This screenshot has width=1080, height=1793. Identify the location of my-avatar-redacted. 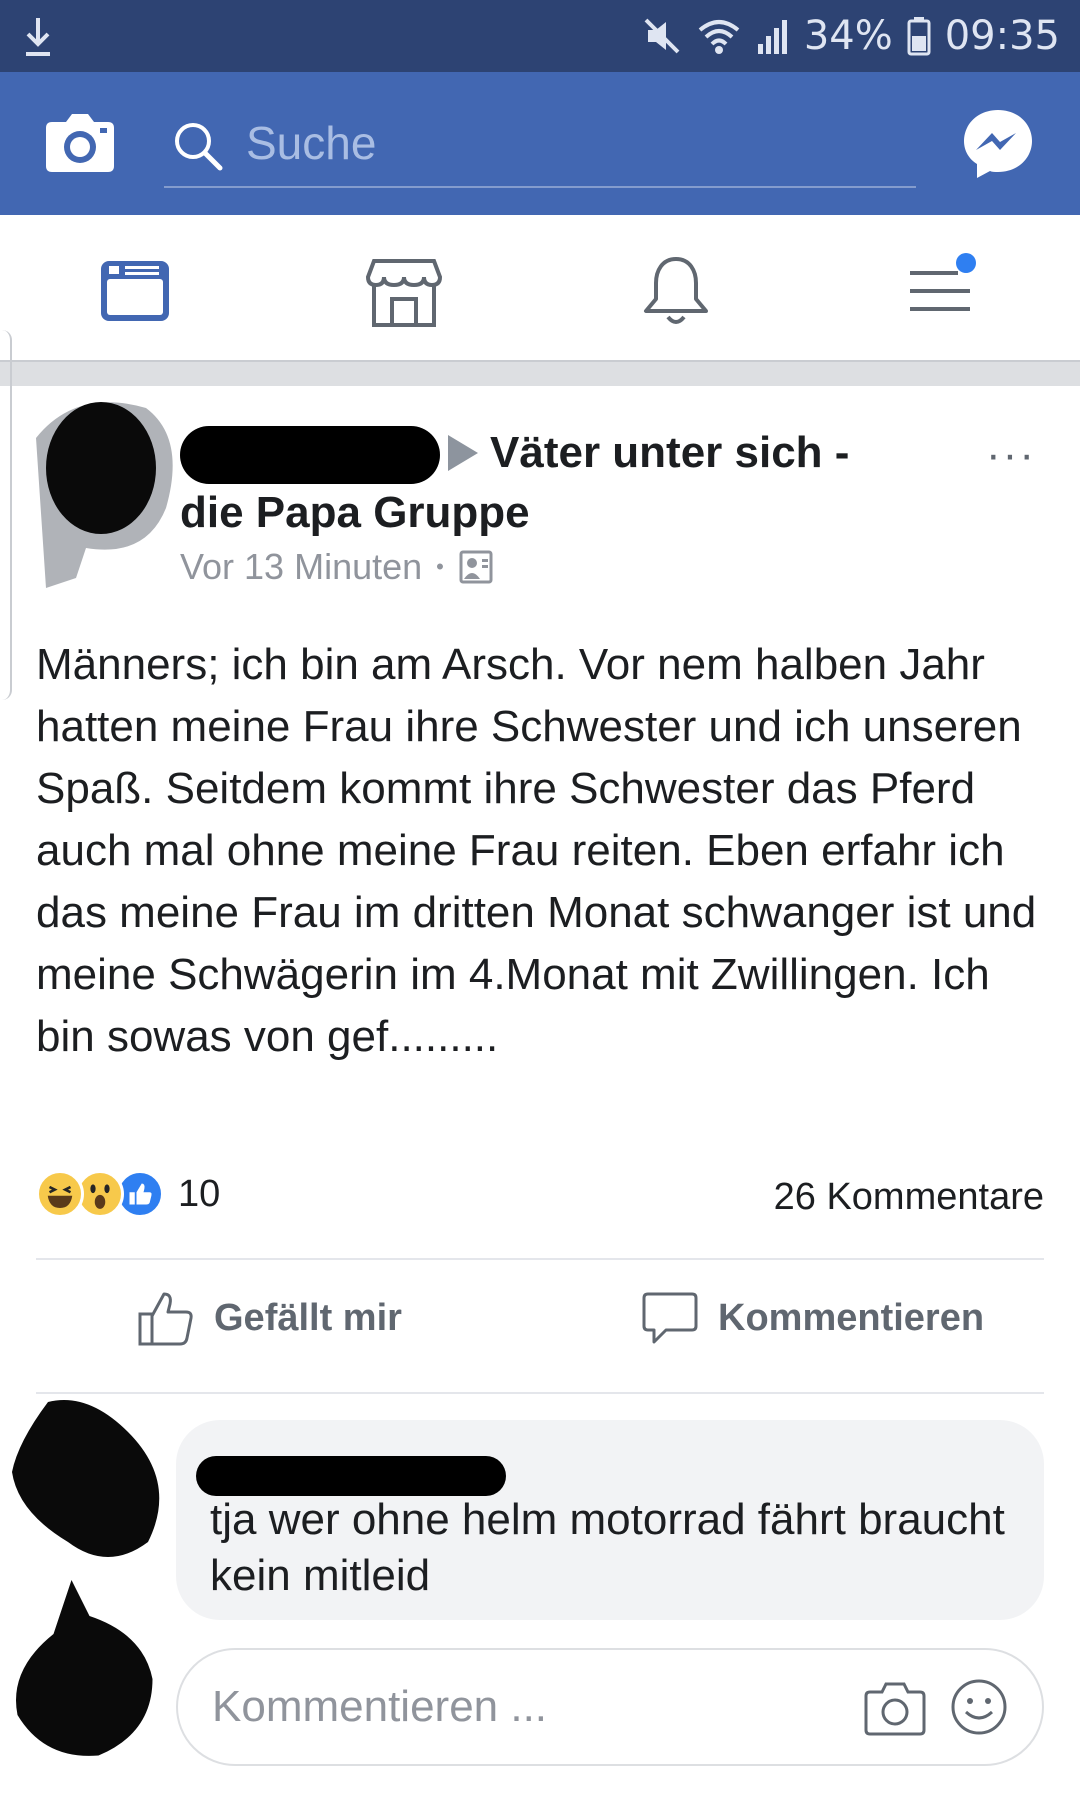
(84, 1668).